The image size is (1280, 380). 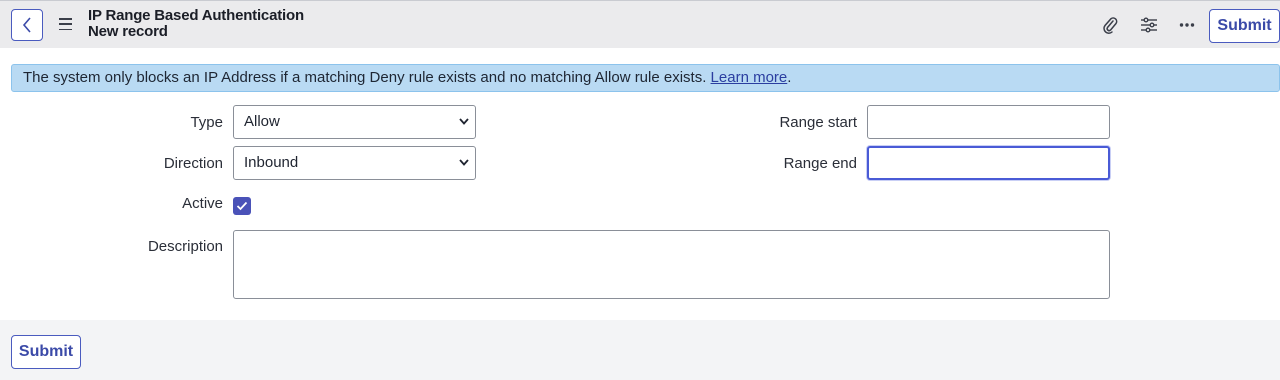 I want to click on active-checkbox, so click(x=242, y=206).